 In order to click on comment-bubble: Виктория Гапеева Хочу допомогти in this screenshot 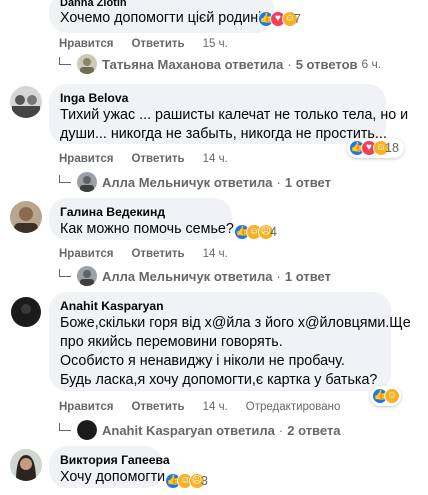, I will do `click(109, 467)`.